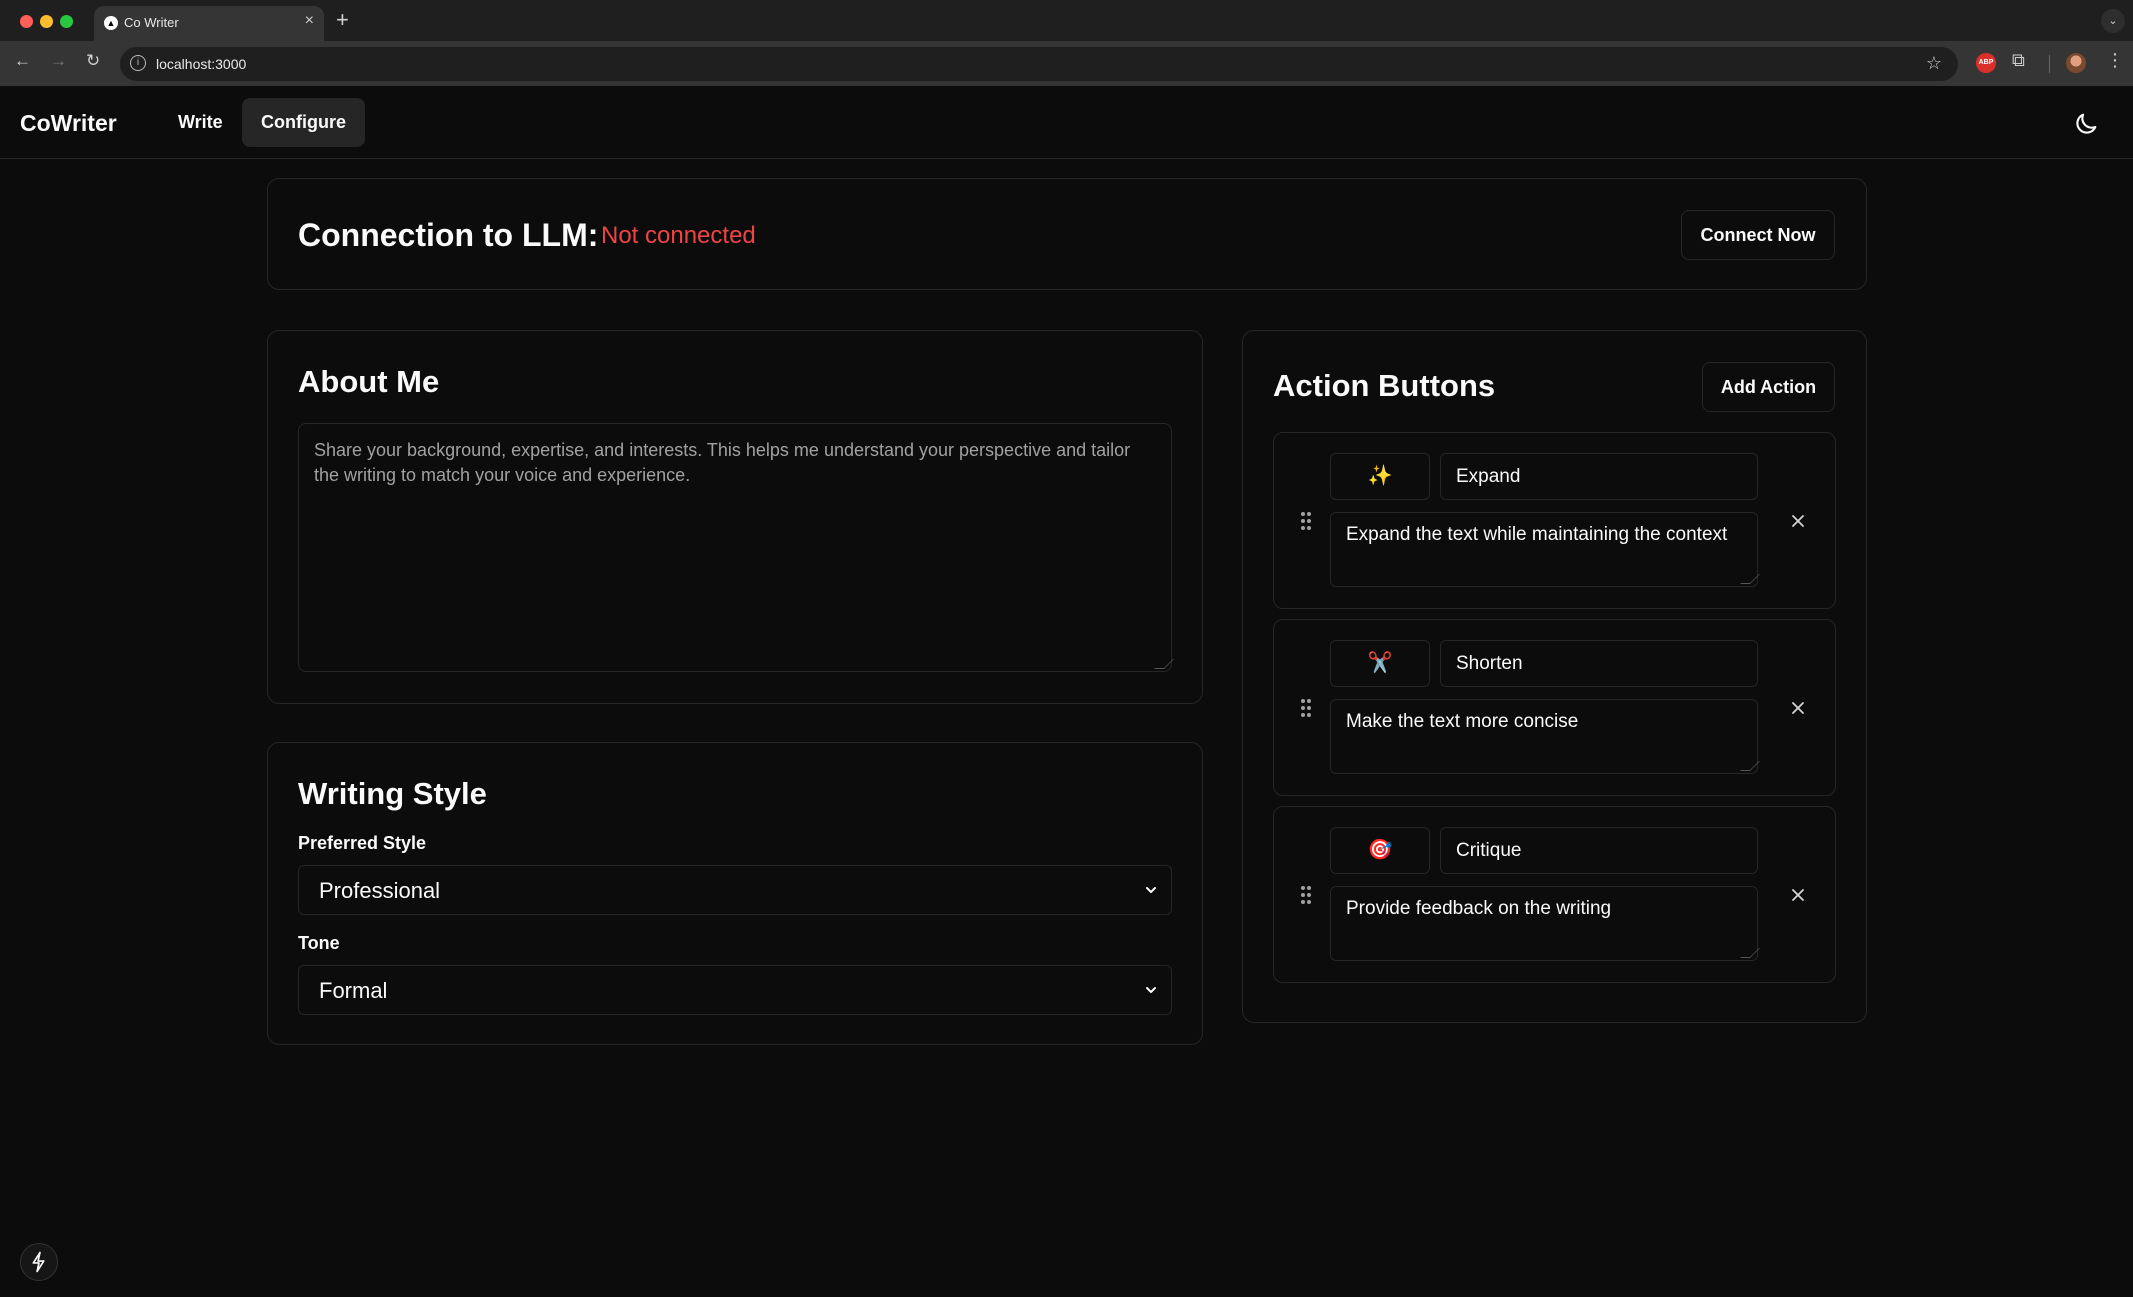 The image size is (2133, 1297). Describe the element at coordinates (68, 123) in the screenshot. I see `app-brand: CoWriter` at that location.